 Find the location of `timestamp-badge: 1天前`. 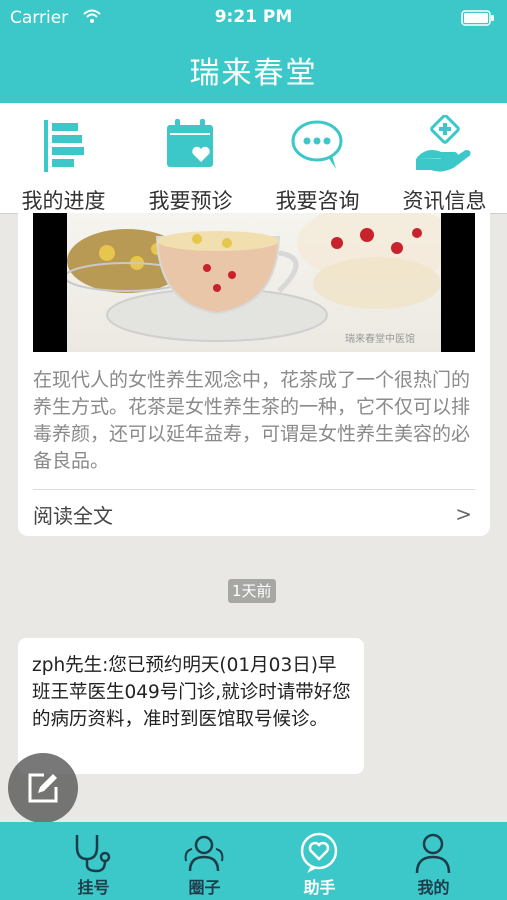

timestamp-badge: 1天前 is located at coordinates (252, 591).